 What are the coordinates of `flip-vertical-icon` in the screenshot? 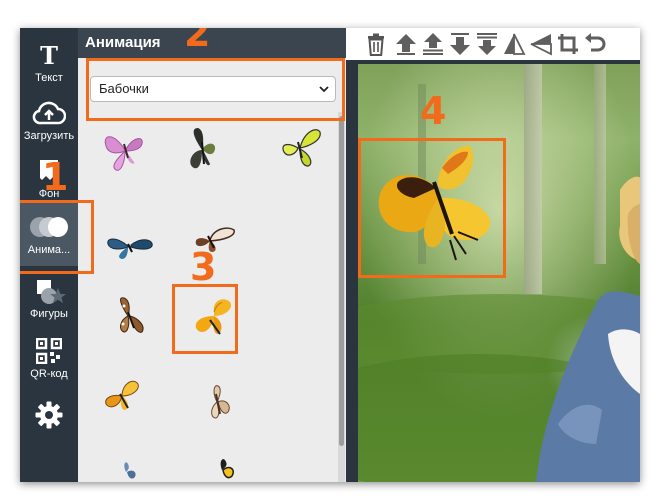 It's located at (514, 44).